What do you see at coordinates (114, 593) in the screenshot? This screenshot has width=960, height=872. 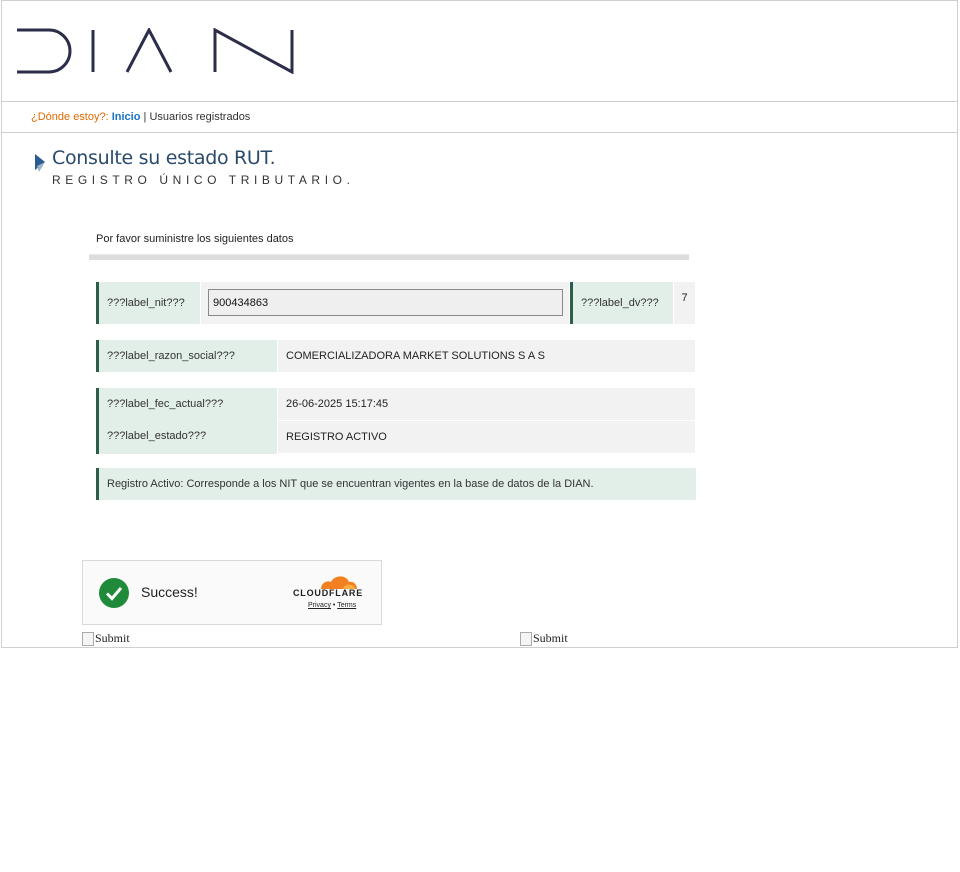 I see `success-check-icon` at bounding box center [114, 593].